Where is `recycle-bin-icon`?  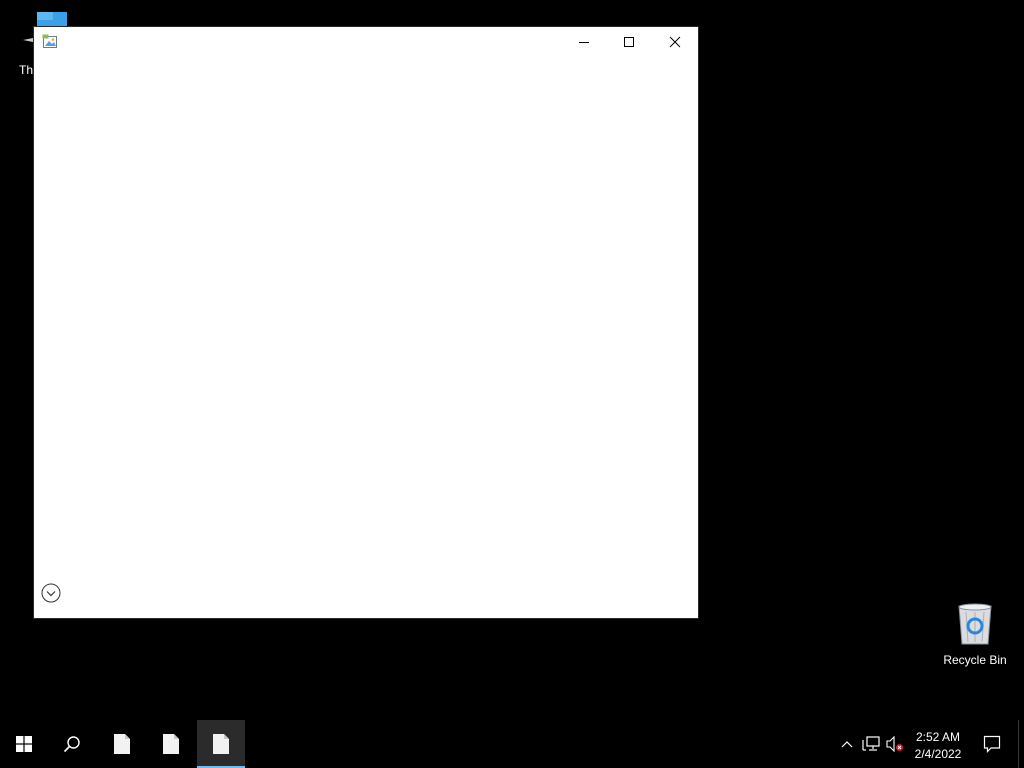 recycle-bin-icon is located at coordinates (975, 624).